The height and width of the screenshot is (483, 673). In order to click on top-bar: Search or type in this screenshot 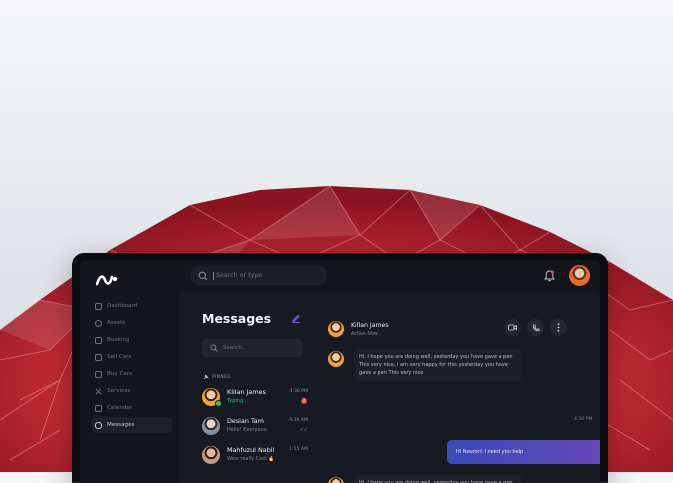, I will do `click(340, 275)`.